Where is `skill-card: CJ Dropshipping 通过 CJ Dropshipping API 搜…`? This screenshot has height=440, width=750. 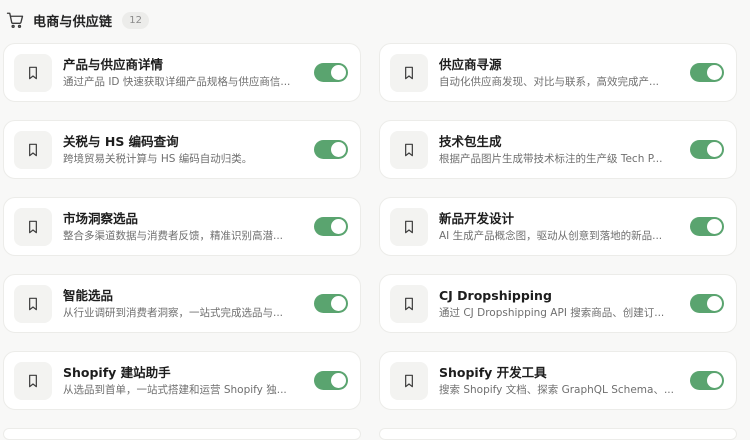 skill-card: CJ Dropshipping 通过 CJ Dropshipping API 搜… is located at coordinates (558, 303).